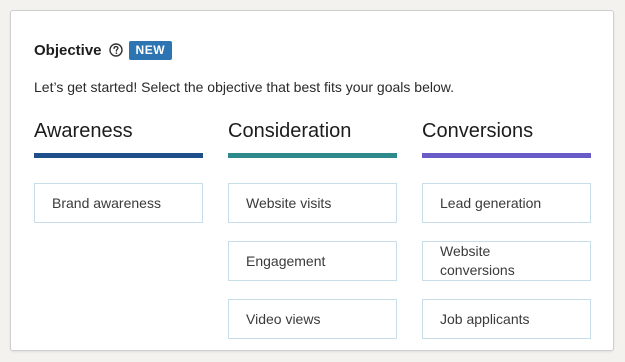 The image size is (625, 362). I want to click on column-bar-awareness, so click(118, 155).